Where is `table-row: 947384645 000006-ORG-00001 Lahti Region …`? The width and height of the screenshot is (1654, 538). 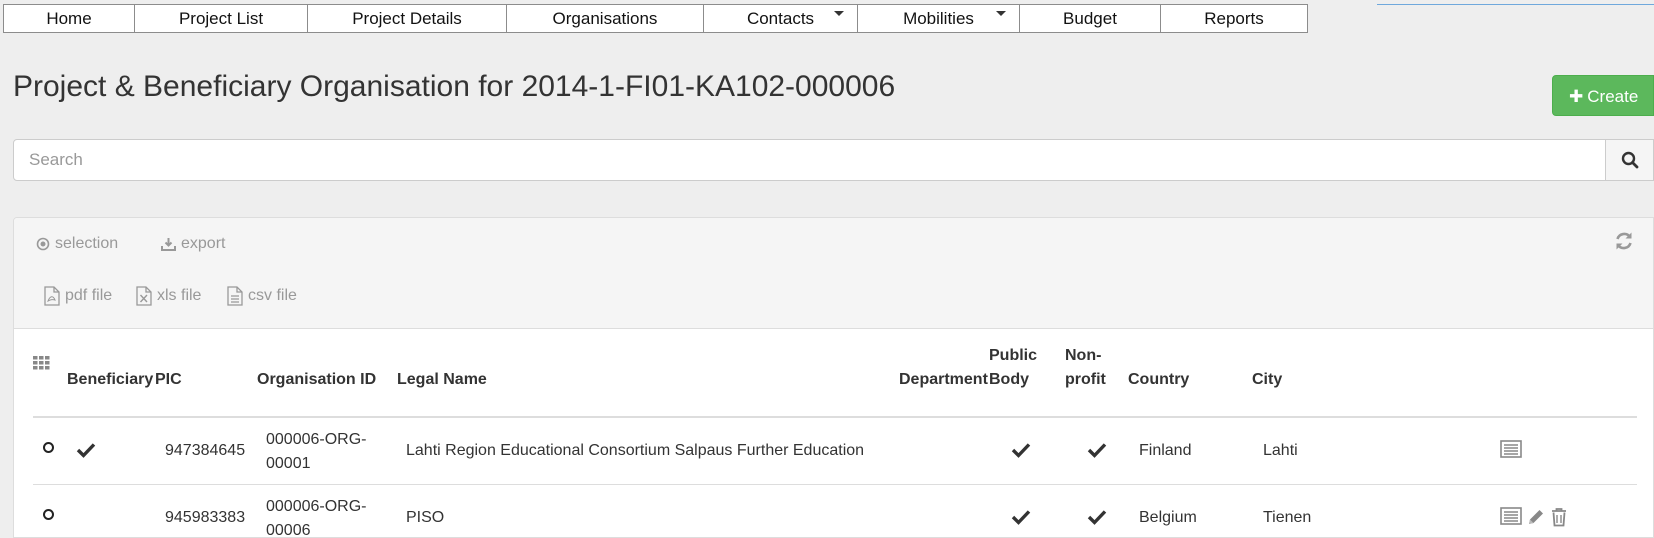 table-row: 947384645 000006-ORG-00001 Lahti Region … is located at coordinates (835, 451).